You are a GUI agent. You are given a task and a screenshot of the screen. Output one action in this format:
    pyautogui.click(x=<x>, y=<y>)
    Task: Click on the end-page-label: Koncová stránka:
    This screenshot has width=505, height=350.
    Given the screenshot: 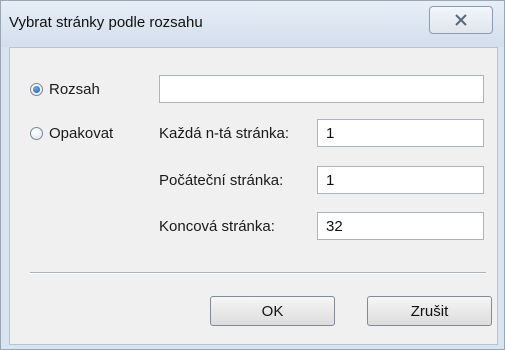 What is the action you would take?
    pyautogui.click(x=217, y=226)
    